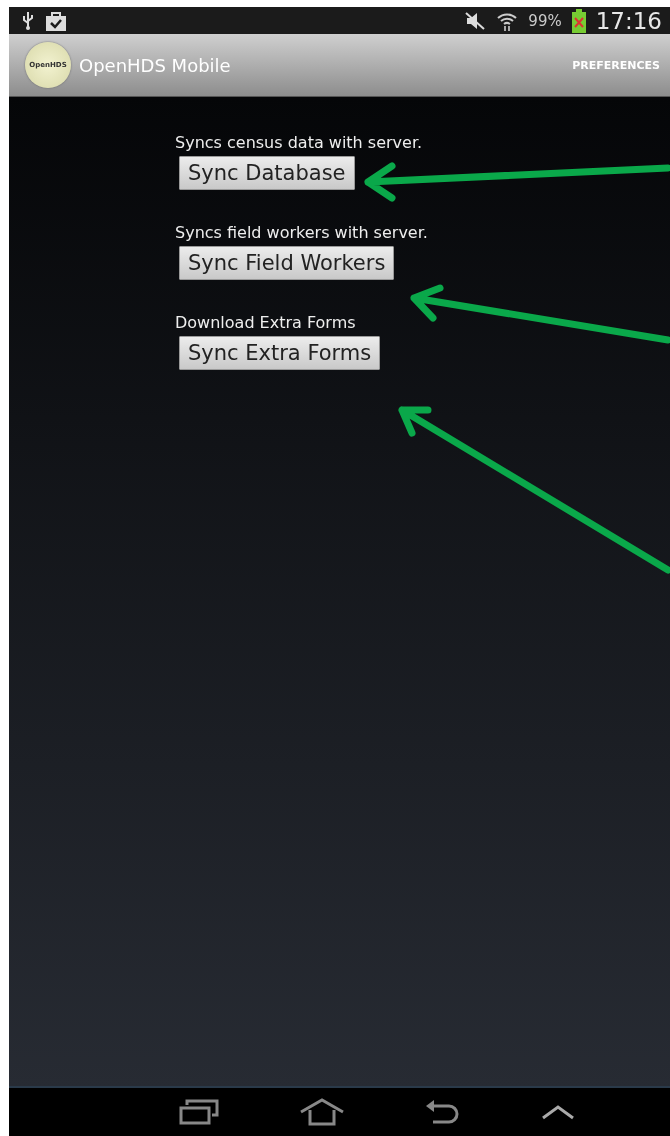 The width and height of the screenshot is (670, 1136). Describe the element at coordinates (578, 20) in the screenshot. I see `battery-icon` at that location.